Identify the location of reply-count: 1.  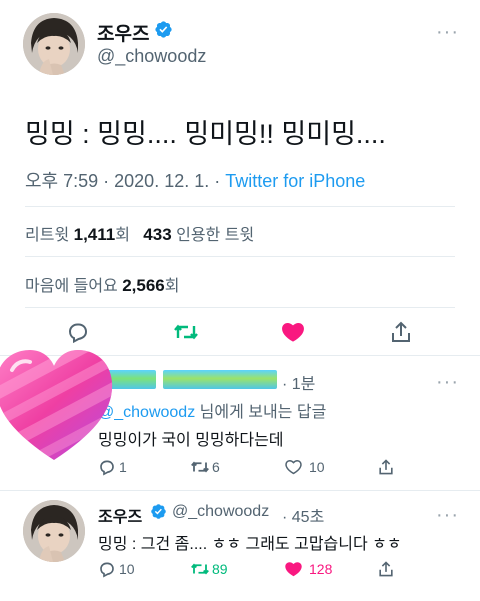
(123, 467).